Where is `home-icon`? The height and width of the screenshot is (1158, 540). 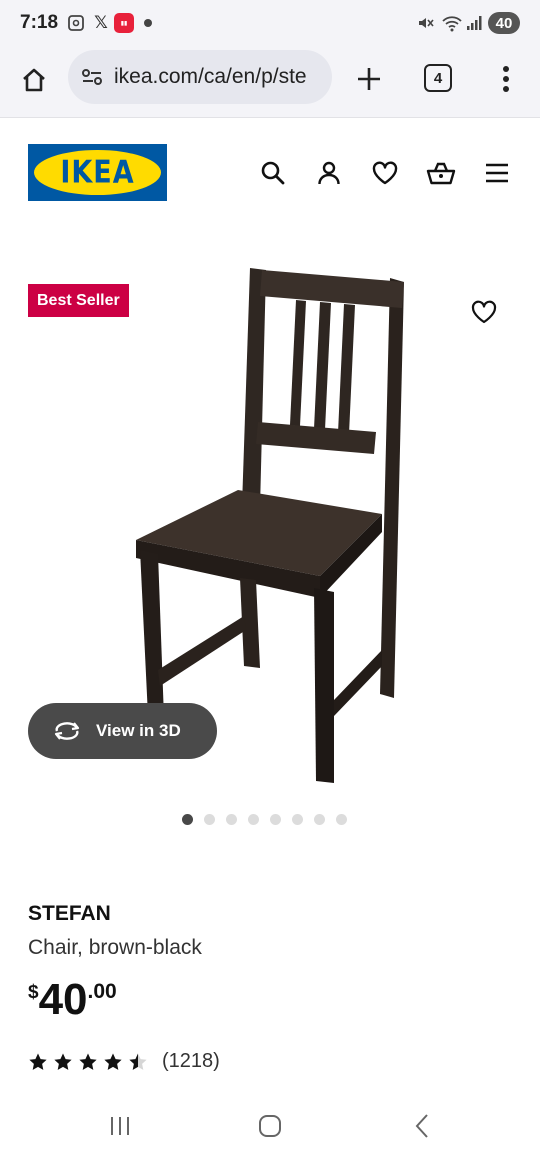
home-icon is located at coordinates (34, 80).